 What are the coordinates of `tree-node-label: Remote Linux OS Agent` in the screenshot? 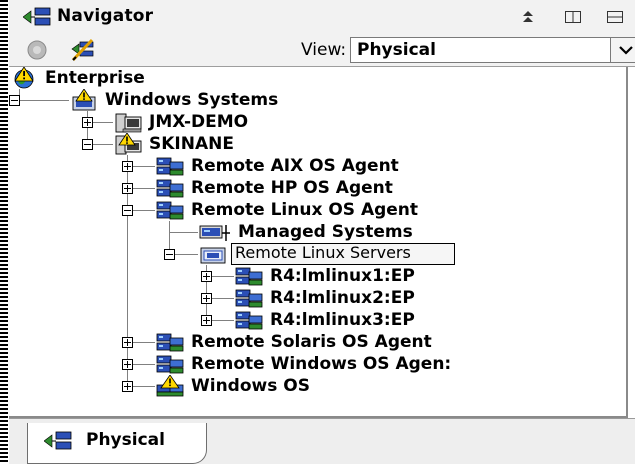 It's located at (305, 210).